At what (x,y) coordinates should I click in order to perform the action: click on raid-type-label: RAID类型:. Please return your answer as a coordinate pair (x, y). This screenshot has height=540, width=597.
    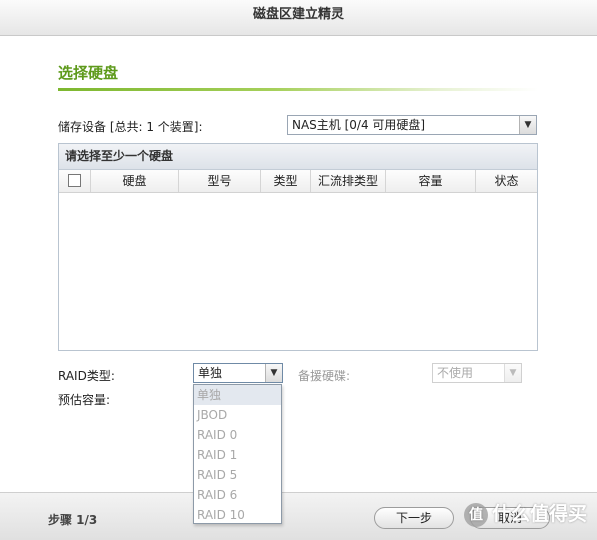
    Looking at the image, I should click on (86, 376).